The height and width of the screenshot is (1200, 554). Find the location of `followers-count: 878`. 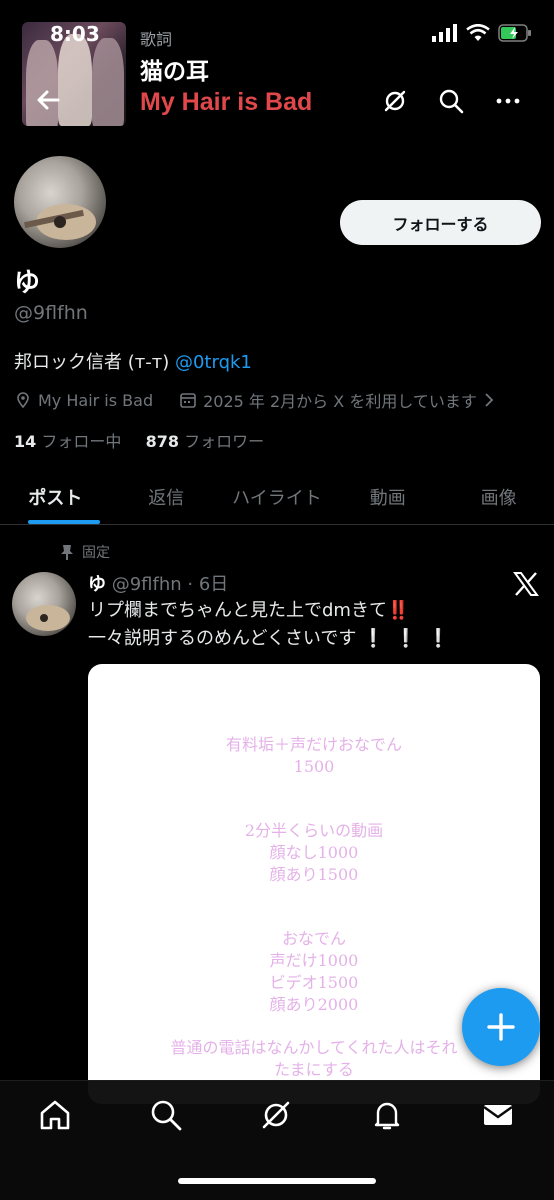

followers-count: 878 is located at coordinates (162, 441).